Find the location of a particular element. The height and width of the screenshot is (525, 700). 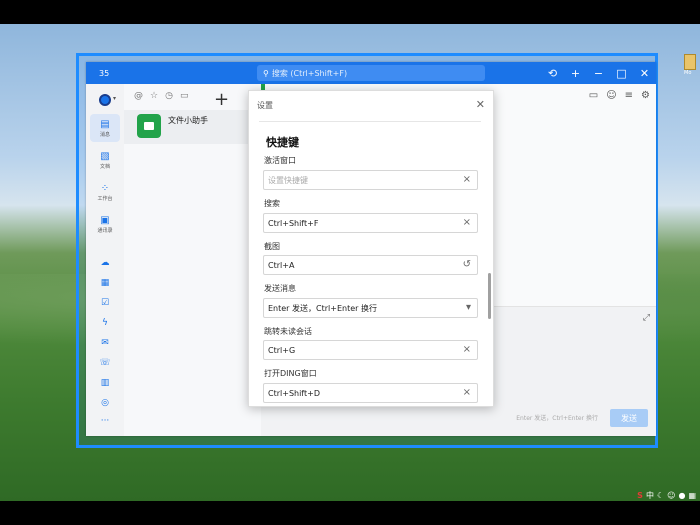

account-id: 35 is located at coordinates (104, 73).